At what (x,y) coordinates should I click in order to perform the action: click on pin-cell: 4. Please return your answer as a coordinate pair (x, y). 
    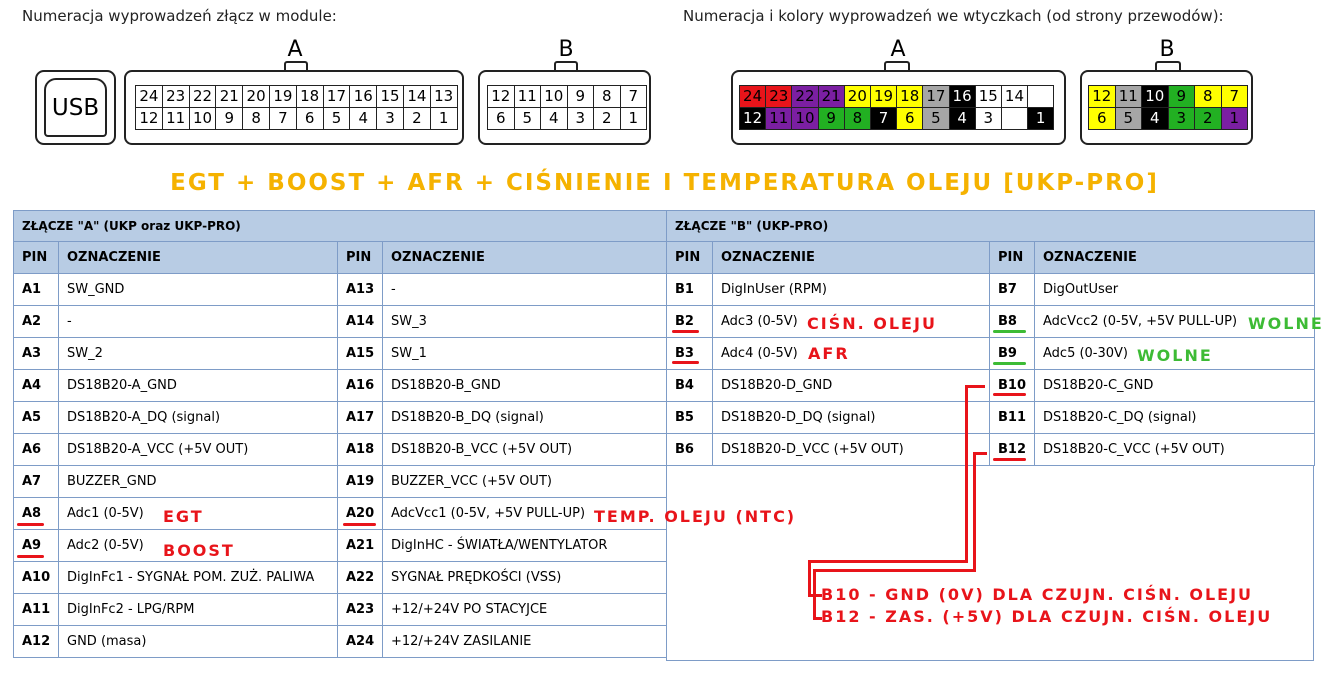
    Looking at the image, I should click on (364, 119).